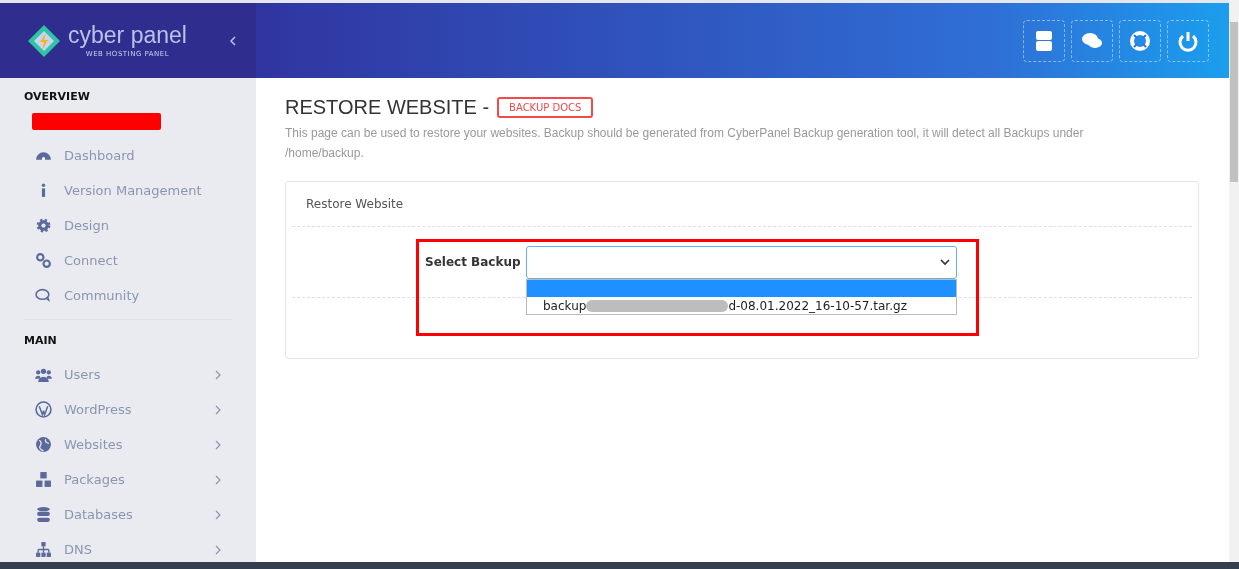 This screenshot has width=1239, height=569. What do you see at coordinates (741, 262) in the screenshot?
I see `backup-select` at bounding box center [741, 262].